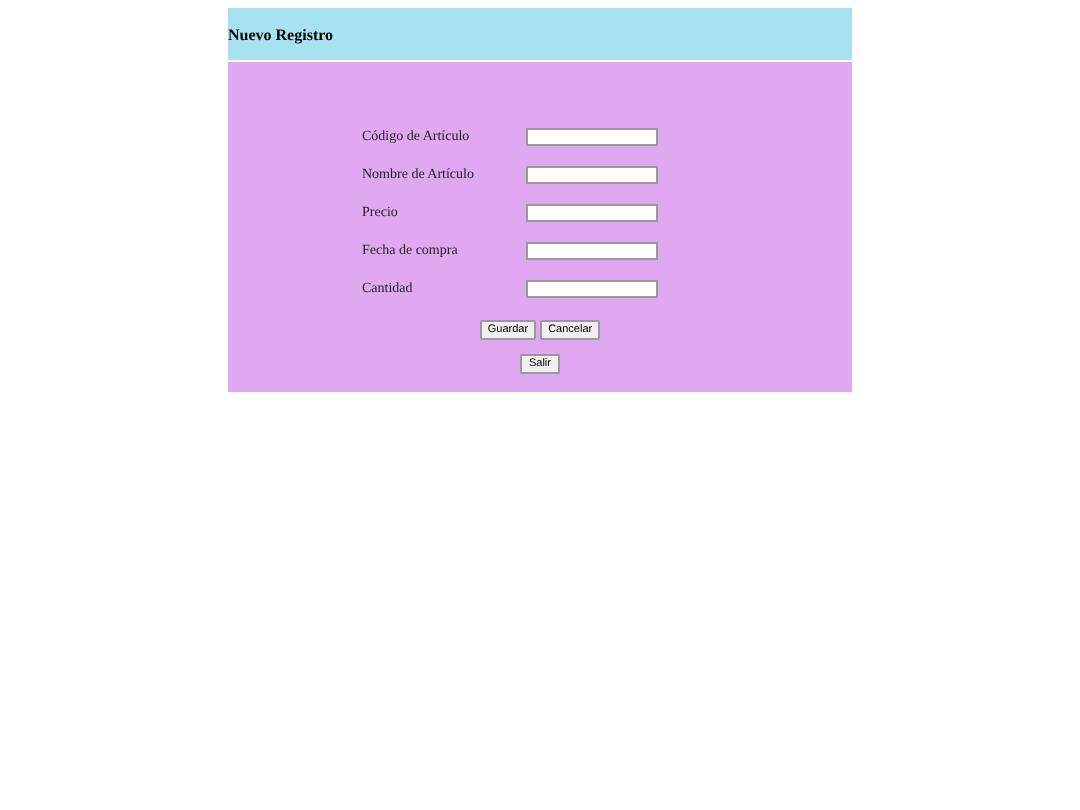 The height and width of the screenshot is (810, 1080). What do you see at coordinates (281, 34) in the screenshot?
I see `form-title: Nuevo Registro` at bounding box center [281, 34].